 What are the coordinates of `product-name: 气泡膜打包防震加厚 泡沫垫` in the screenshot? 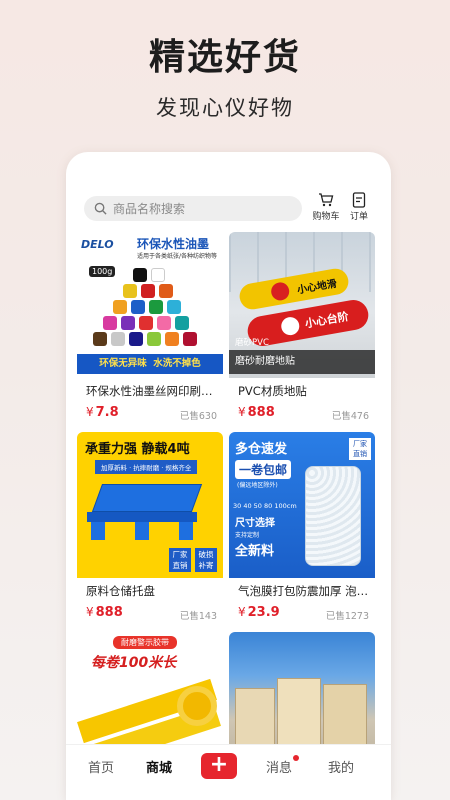 It's located at (304, 591).